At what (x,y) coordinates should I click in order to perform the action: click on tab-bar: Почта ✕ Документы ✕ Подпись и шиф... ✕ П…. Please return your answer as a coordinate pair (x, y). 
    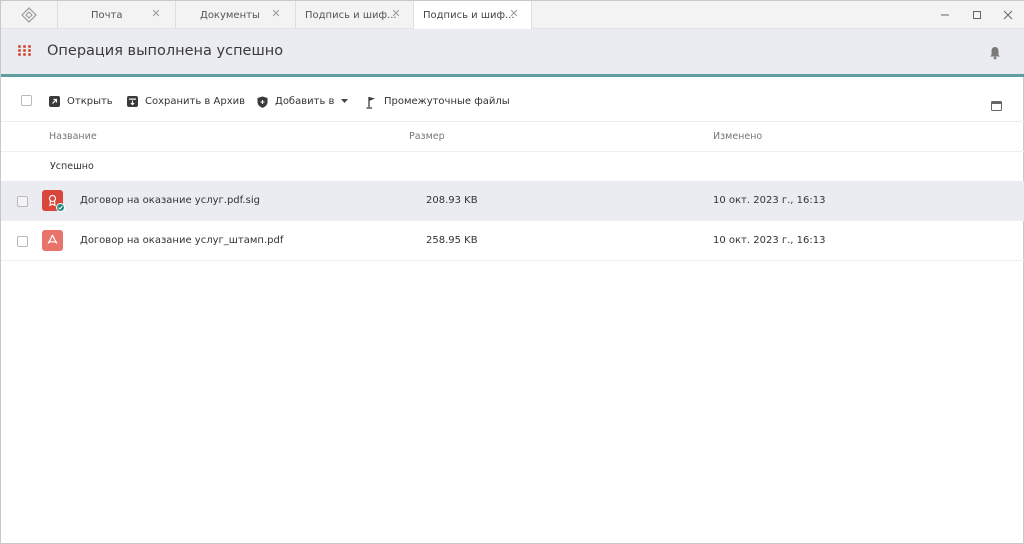
    Looking at the image, I should click on (512, 15).